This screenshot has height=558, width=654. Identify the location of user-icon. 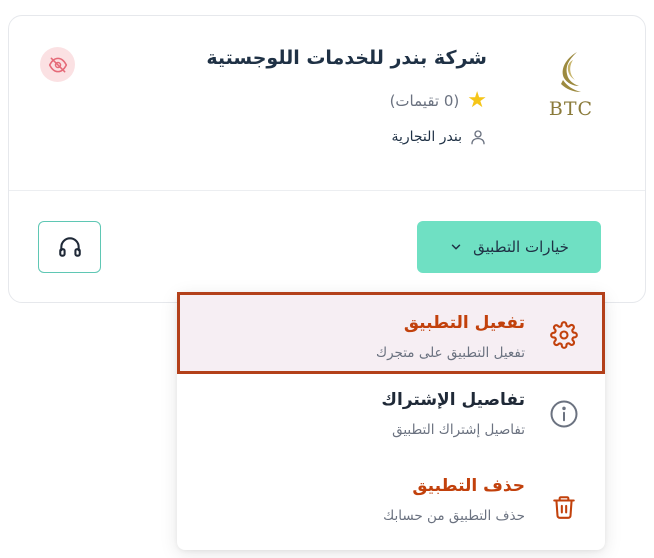
(478, 137).